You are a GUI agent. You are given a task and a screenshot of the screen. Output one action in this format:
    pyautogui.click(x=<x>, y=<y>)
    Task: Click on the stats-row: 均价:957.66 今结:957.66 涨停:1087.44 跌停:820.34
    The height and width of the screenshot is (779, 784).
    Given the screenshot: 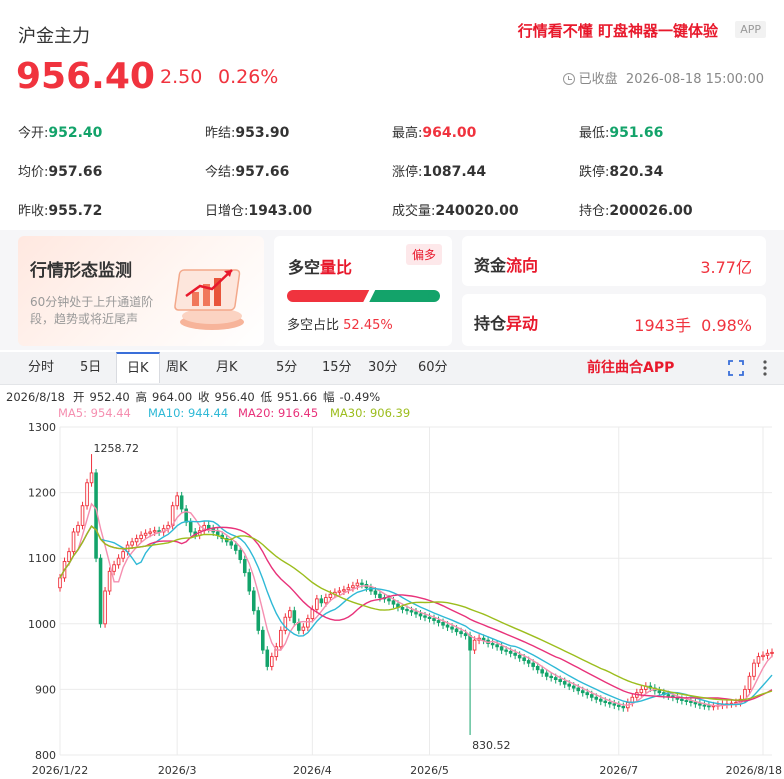 What is the action you would take?
    pyautogui.click(x=398, y=170)
    